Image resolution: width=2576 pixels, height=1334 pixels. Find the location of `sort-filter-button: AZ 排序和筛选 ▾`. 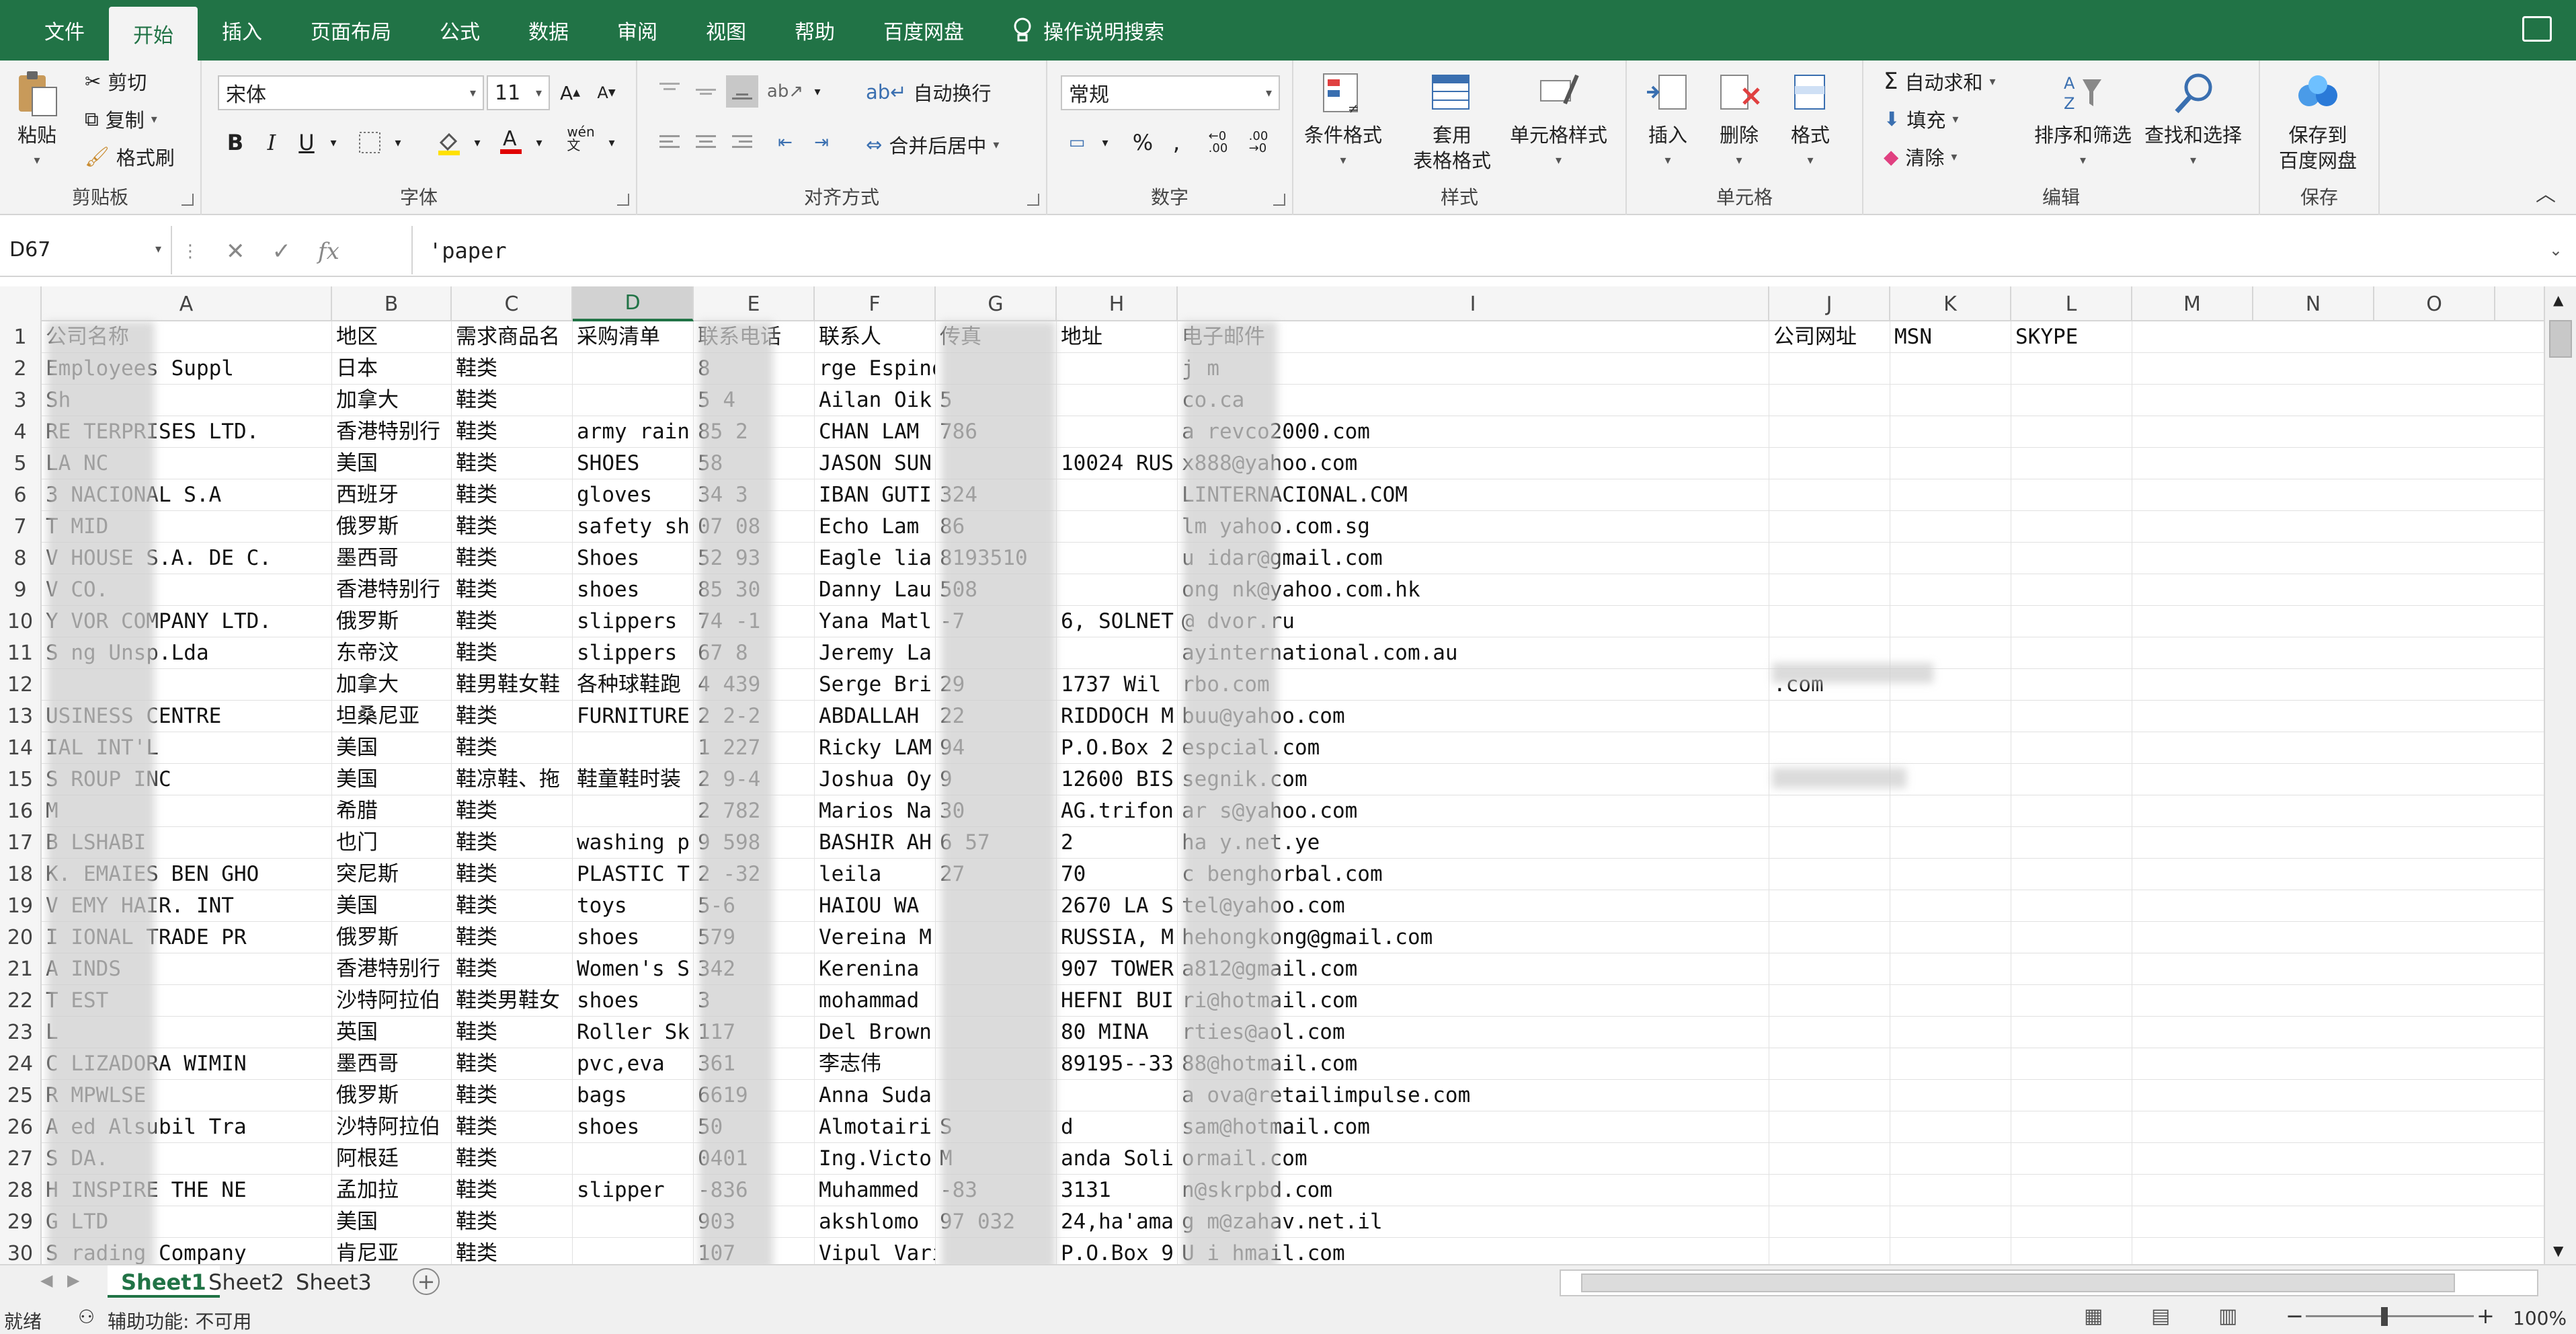

sort-filter-button: AZ 排序和筛选 ▾ is located at coordinates (2083, 121).